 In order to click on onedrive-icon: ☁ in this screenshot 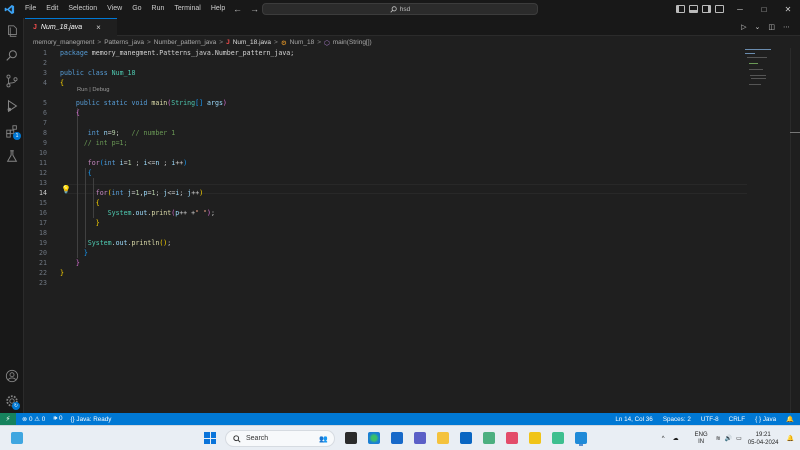, I will do `click(676, 438)`.